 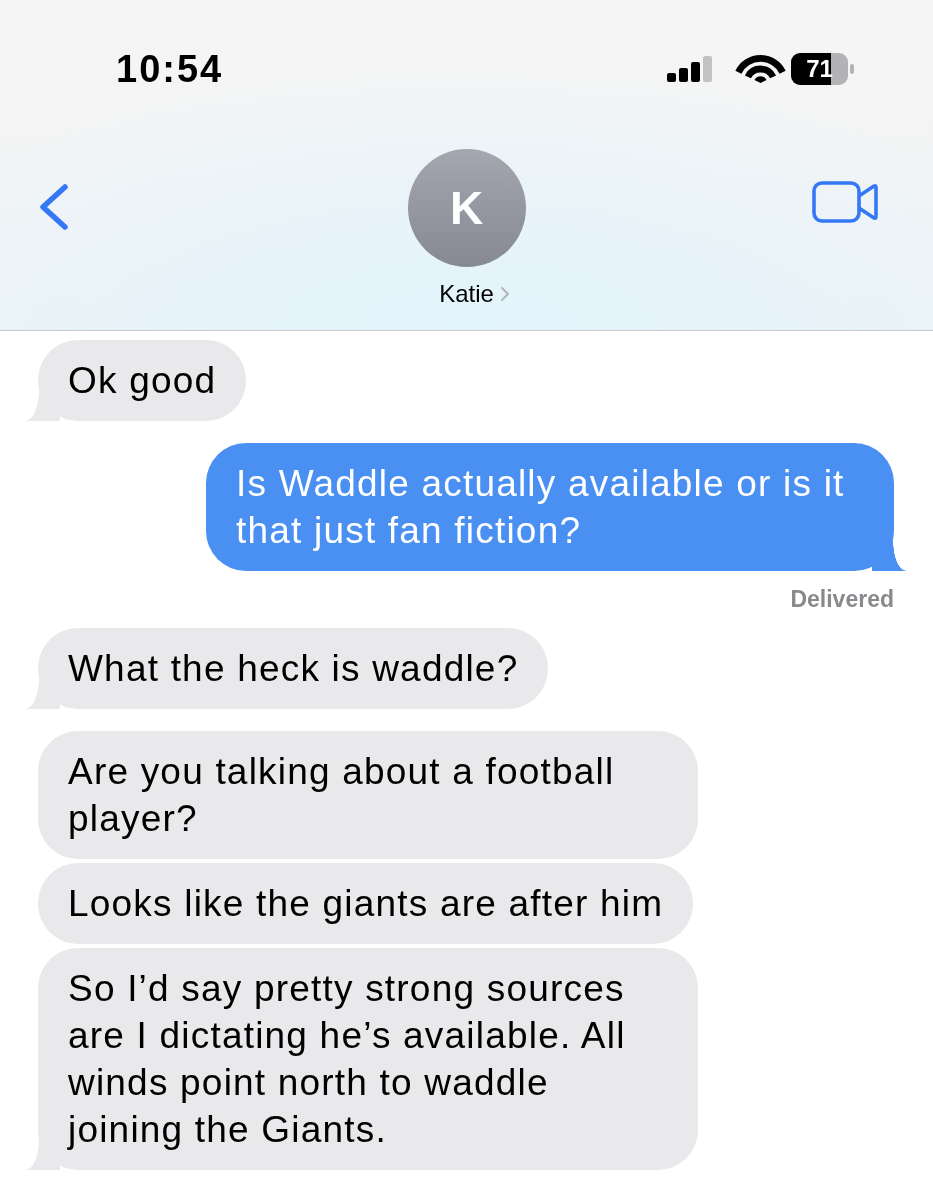 I want to click on received-message-bubble: What the heck is waddle?, so click(x=287, y=668).